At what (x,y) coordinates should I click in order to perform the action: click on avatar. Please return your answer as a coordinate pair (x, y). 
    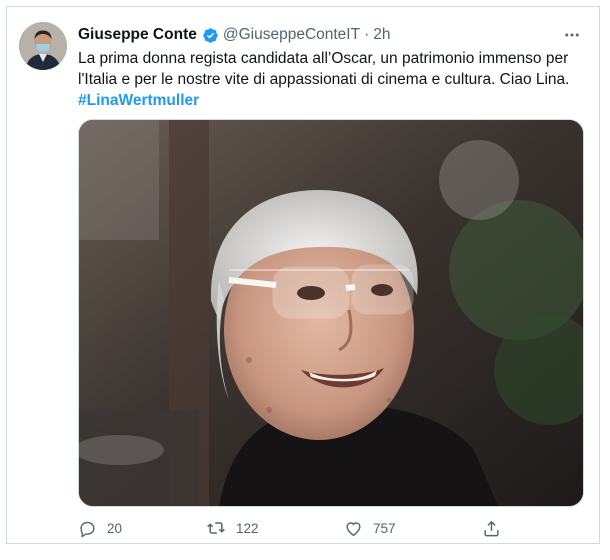
    Looking at the image, I should click on (43, 46).